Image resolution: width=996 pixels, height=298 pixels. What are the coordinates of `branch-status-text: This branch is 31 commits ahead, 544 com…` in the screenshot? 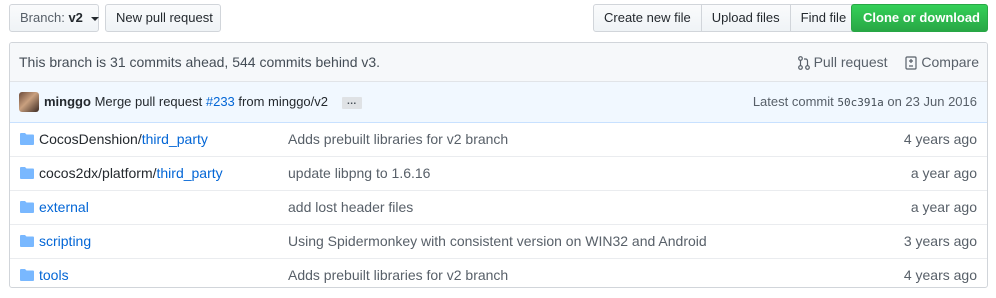 It's located at (200, 62).